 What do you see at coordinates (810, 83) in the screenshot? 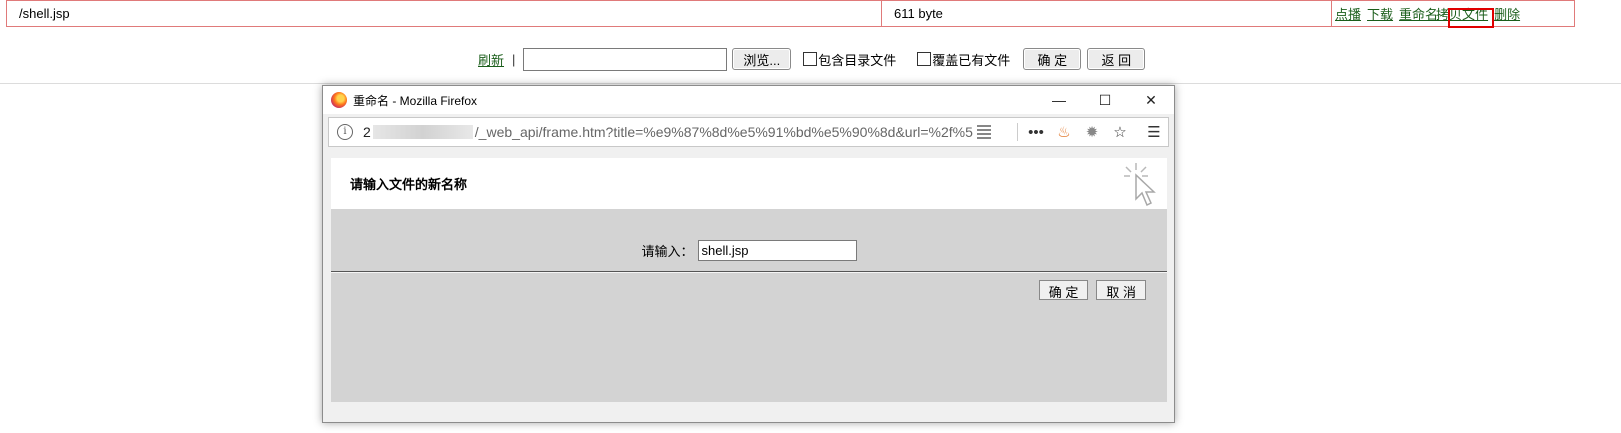
I see `page-divider` at bounding box center [810, 83].